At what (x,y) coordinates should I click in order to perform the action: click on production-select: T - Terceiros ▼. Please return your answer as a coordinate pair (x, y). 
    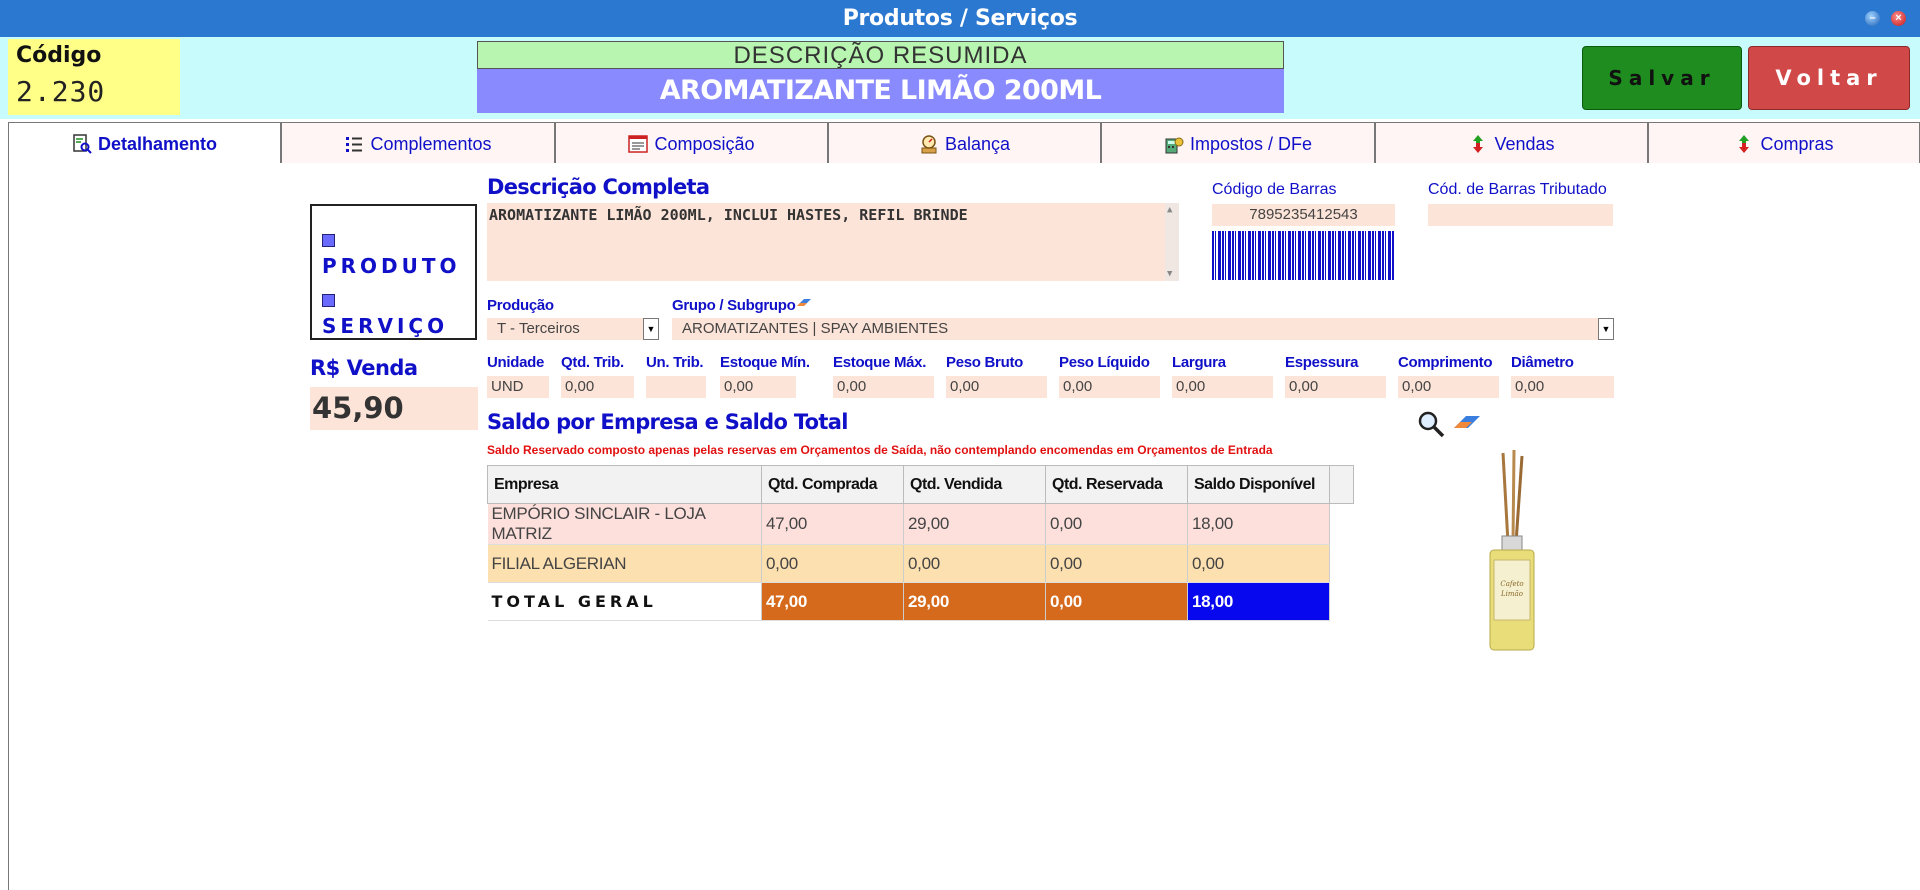
    Looking at the image, I should click on (573, 329).